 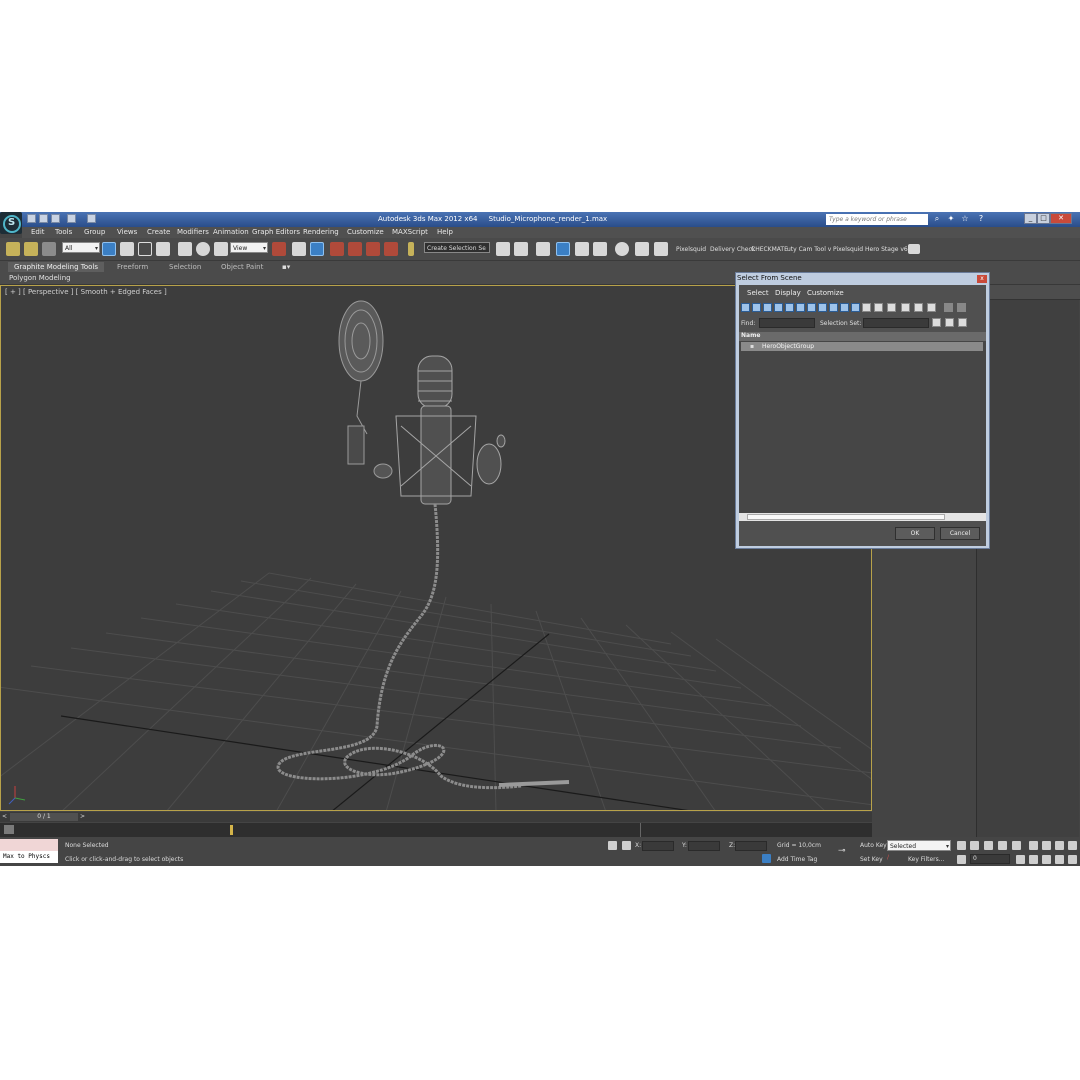 I want to click on select-none-icon, so click(x=891, y=307).